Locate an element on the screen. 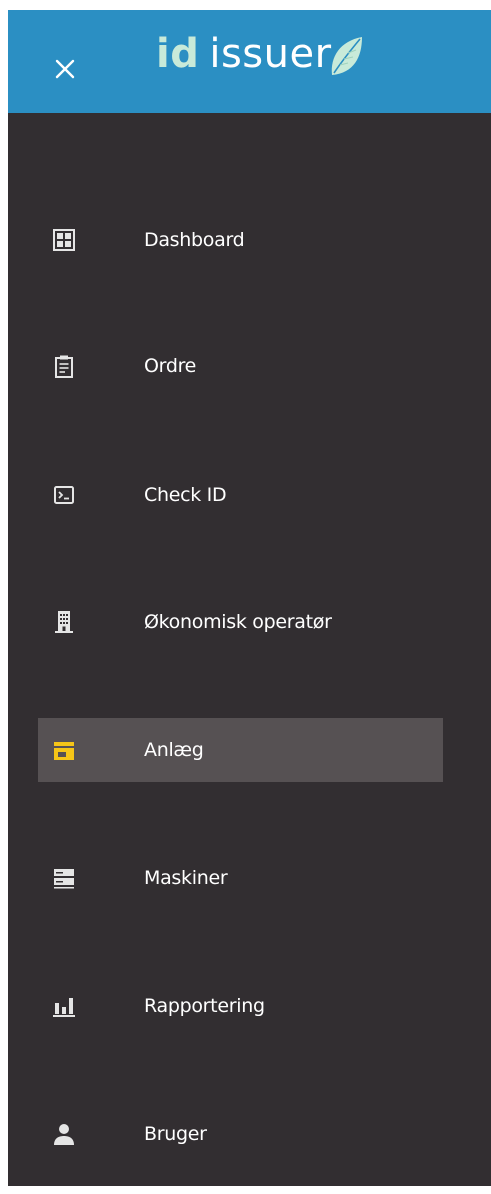 This screenshot has width=491, height=1194. sidebar-item-label: Maskiner is located at coordinates (186, 878).